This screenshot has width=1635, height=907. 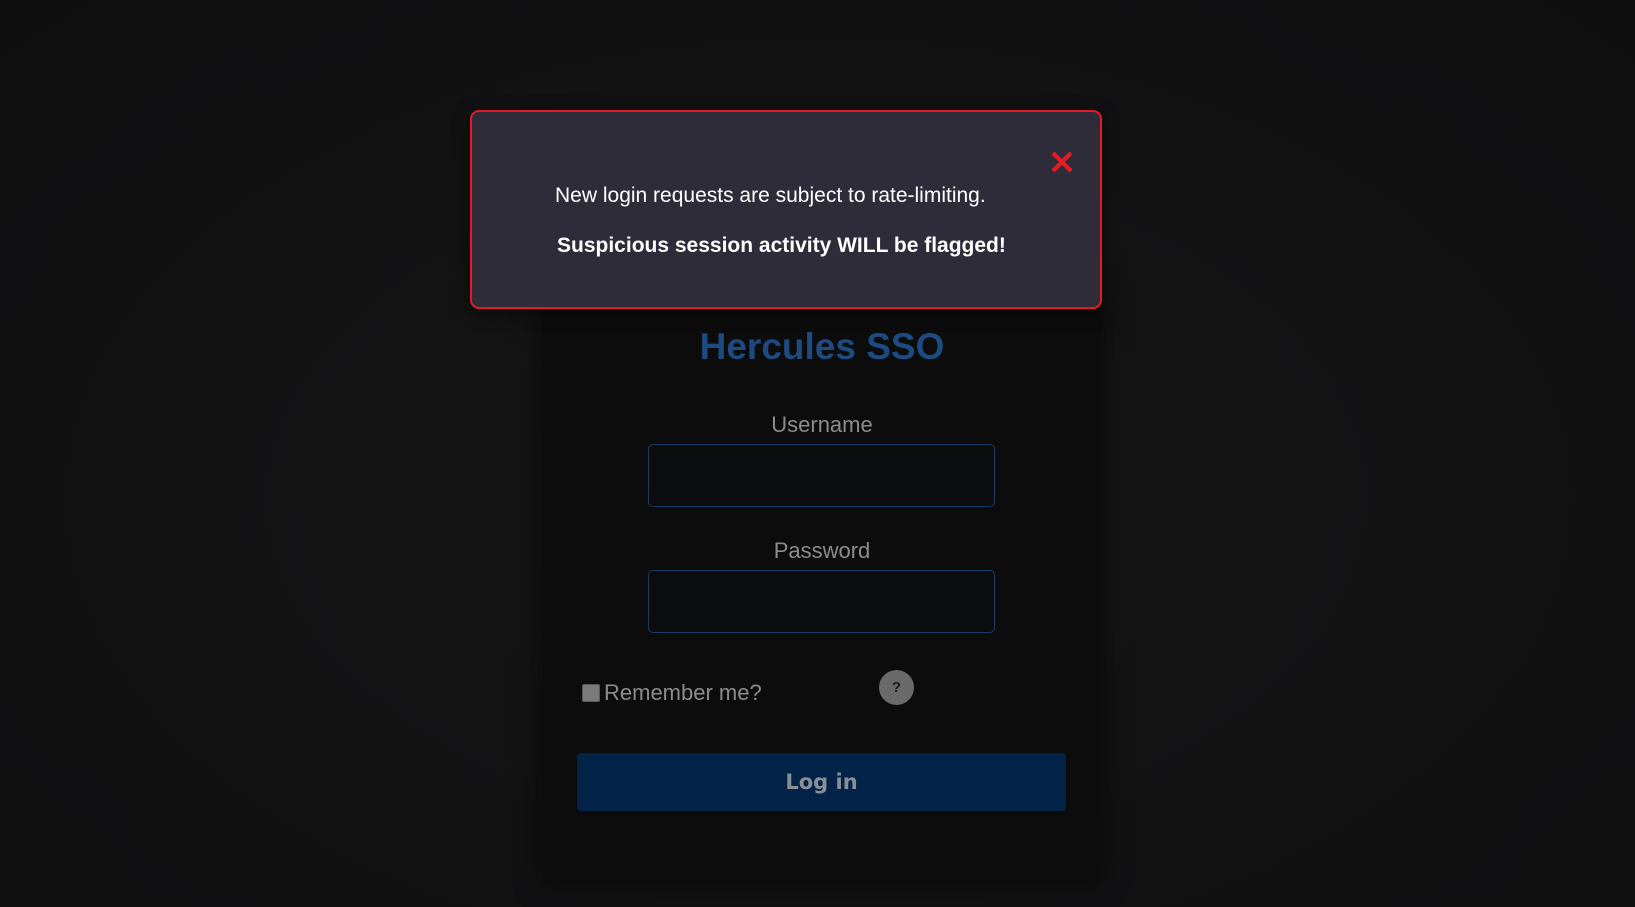 I want to click on login-button: Log in, so click(x=821, y=782).